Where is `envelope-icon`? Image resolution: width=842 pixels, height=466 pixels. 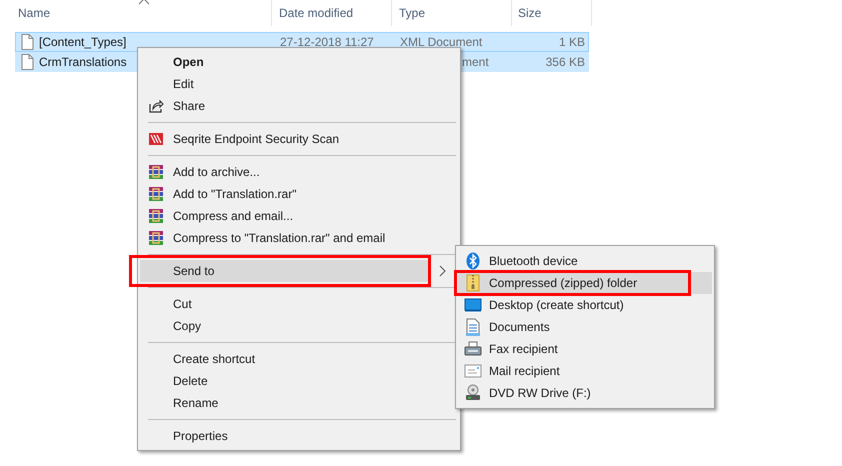 envelope-icon is located at coordinates (473, 371).